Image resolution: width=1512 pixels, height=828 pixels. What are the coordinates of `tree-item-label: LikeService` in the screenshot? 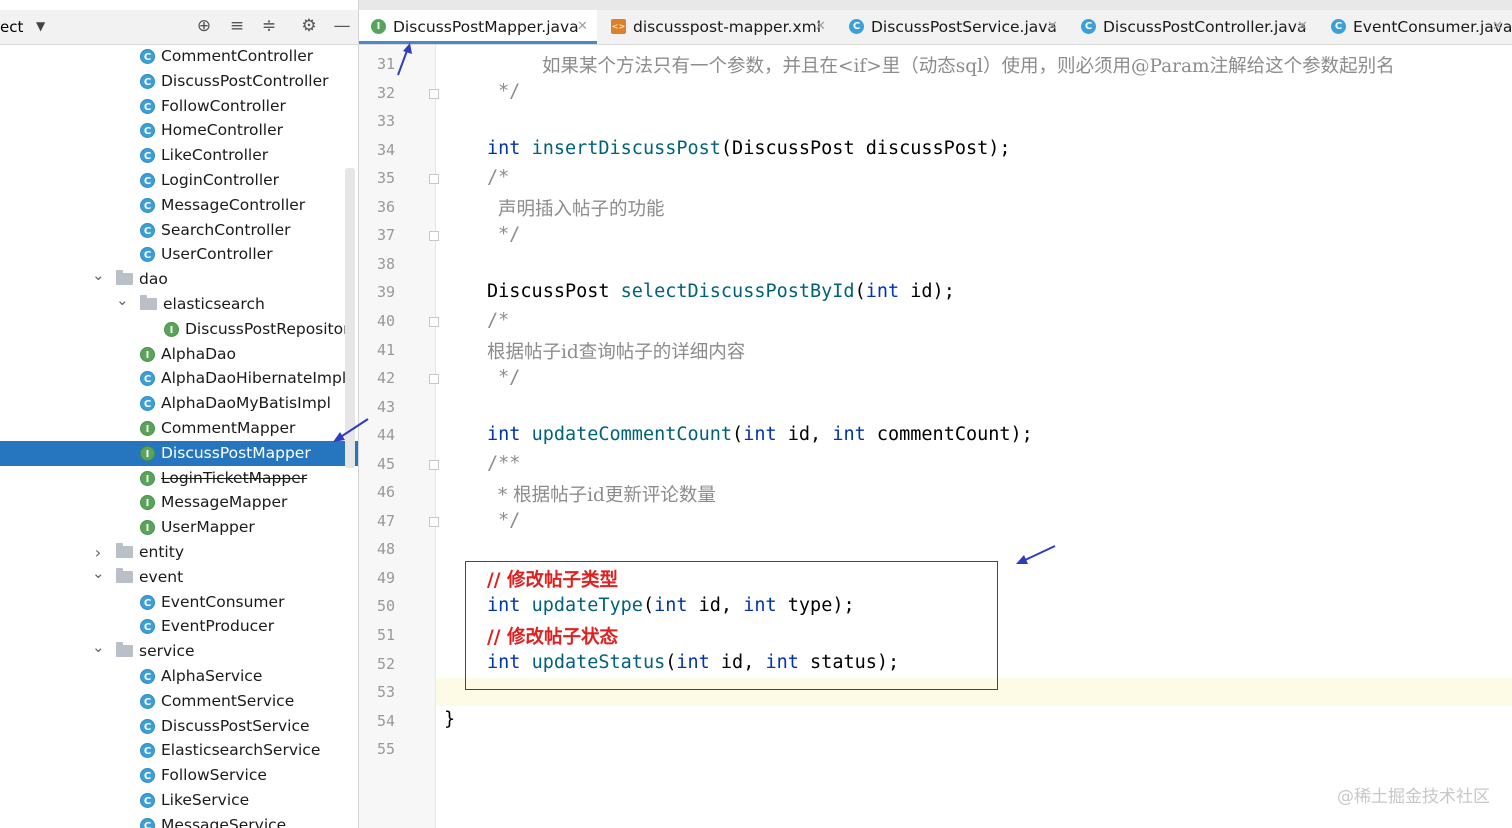 It's located at (205, 800).